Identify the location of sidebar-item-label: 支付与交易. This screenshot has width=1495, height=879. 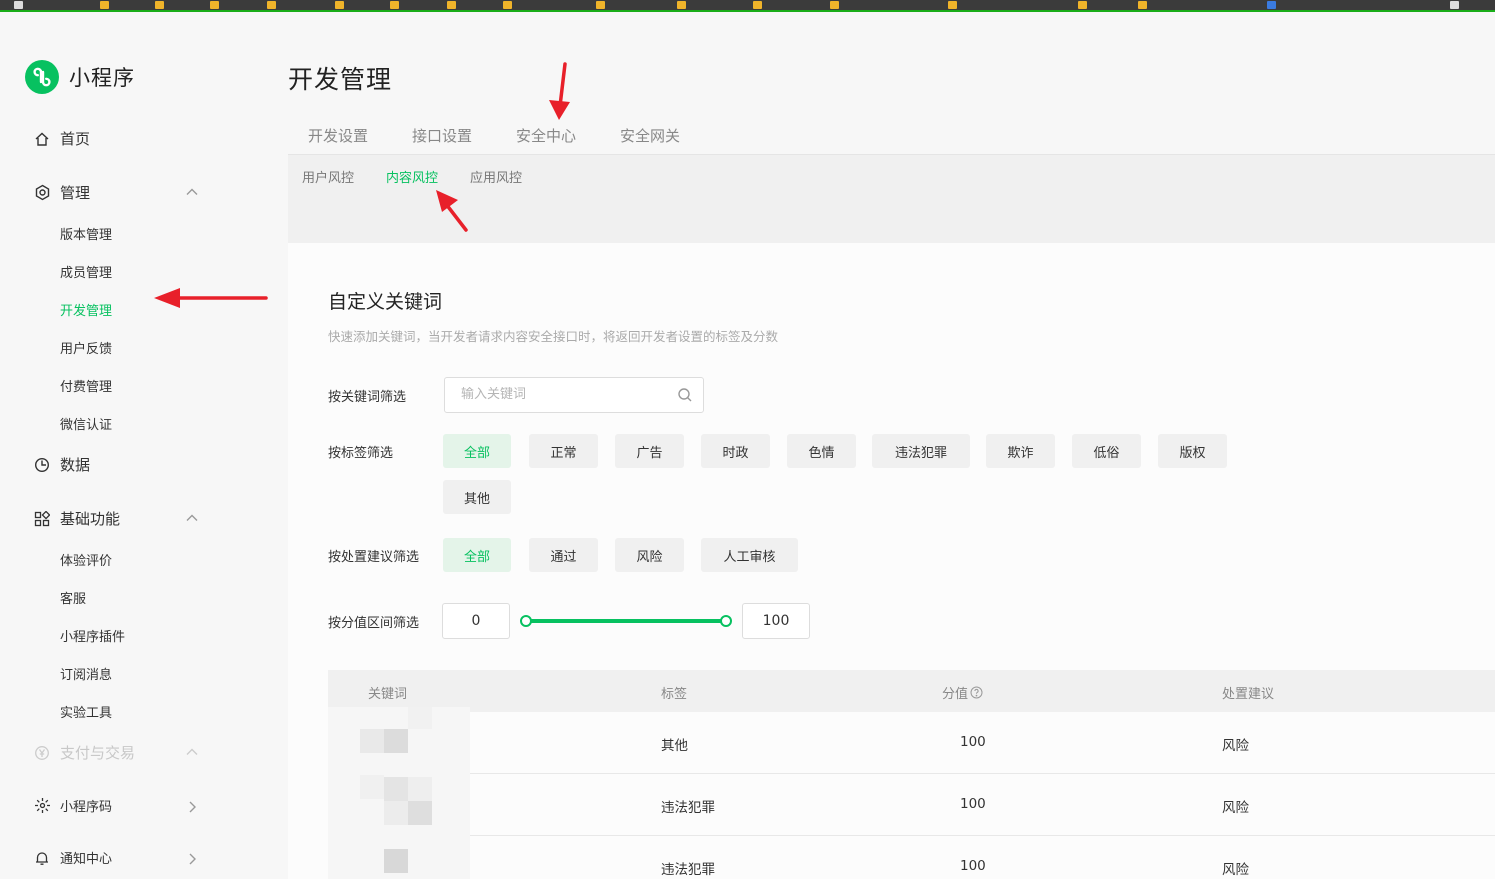
(98, 753).